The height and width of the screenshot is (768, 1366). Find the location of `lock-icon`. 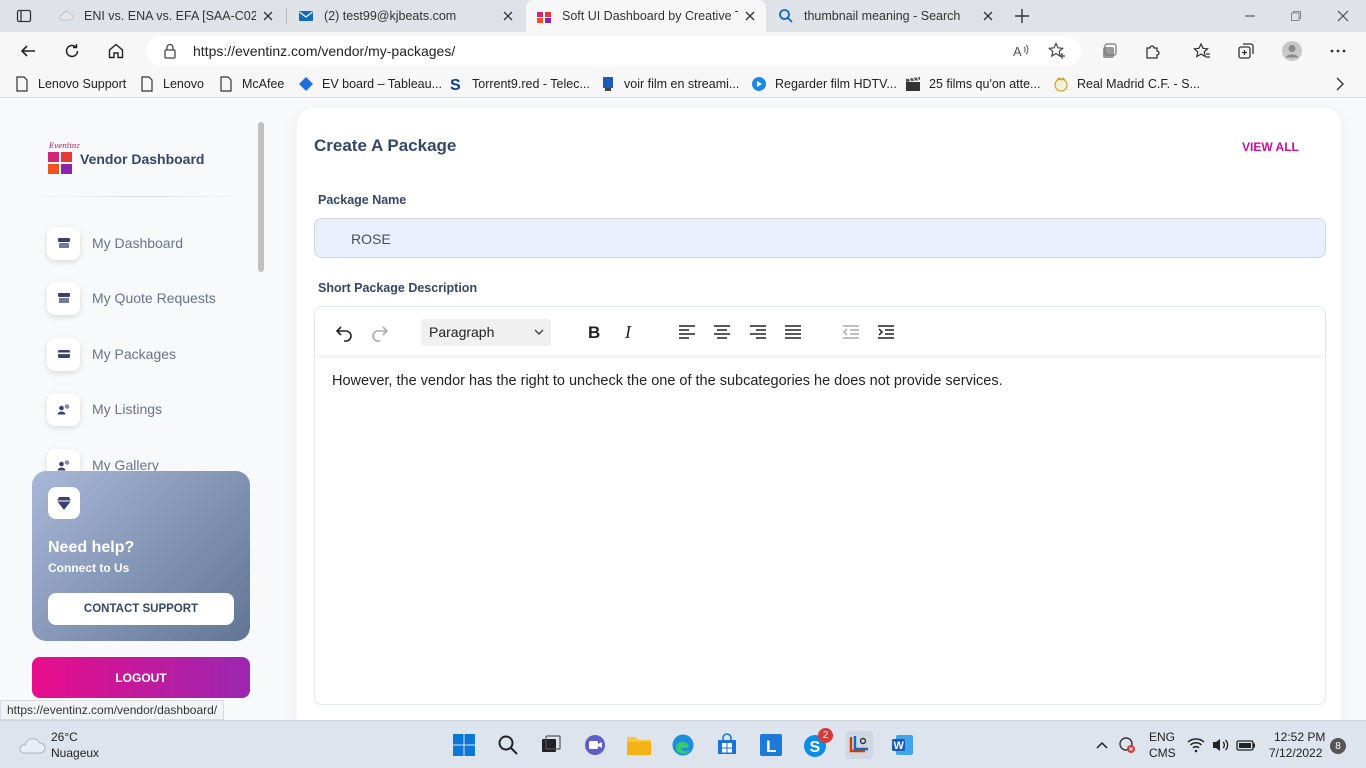

lock-icon is located at coordinates (170, 51).